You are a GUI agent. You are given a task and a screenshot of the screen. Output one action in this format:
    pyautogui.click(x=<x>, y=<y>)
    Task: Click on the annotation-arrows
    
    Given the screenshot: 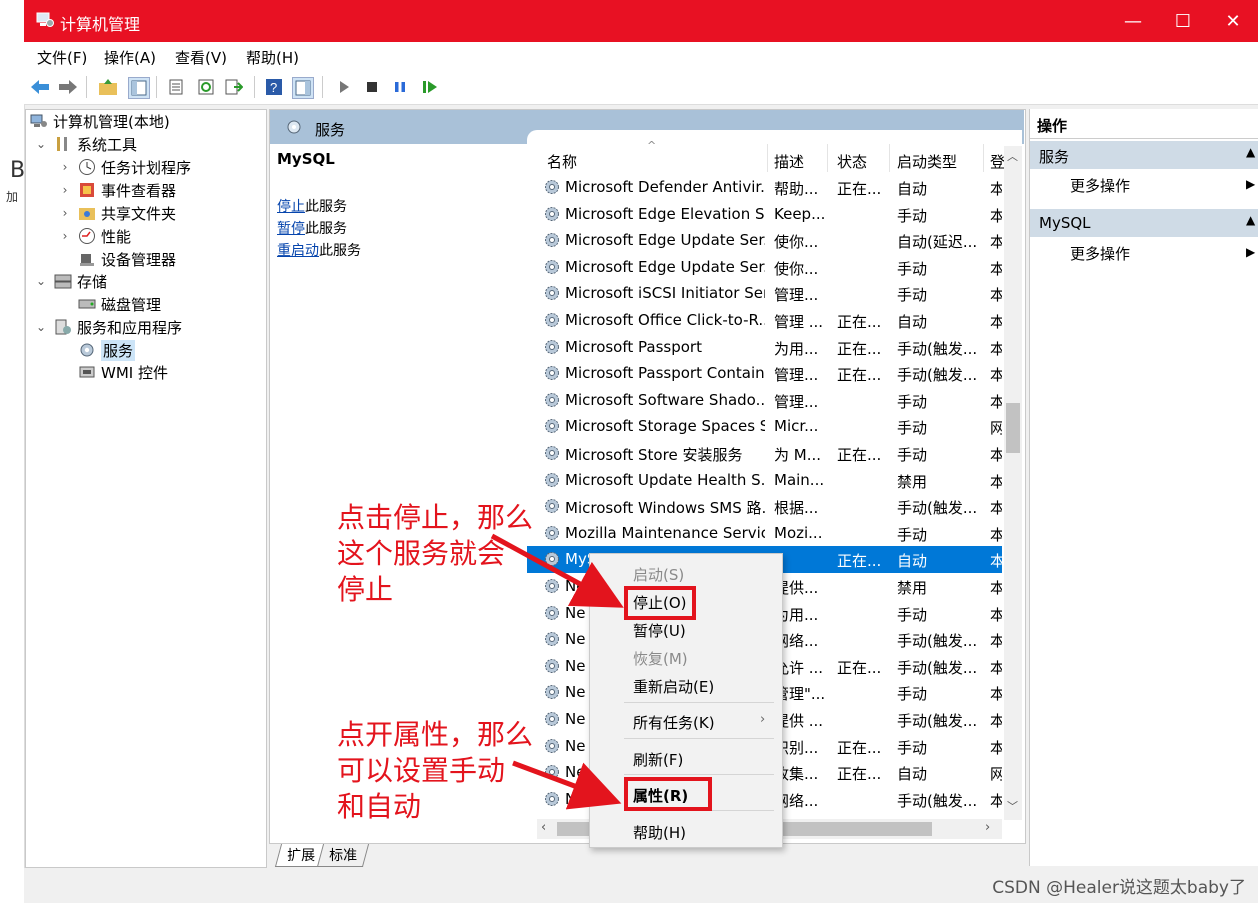 What is the action you would take?
    pyautogui.click(x=557, y=671)
    